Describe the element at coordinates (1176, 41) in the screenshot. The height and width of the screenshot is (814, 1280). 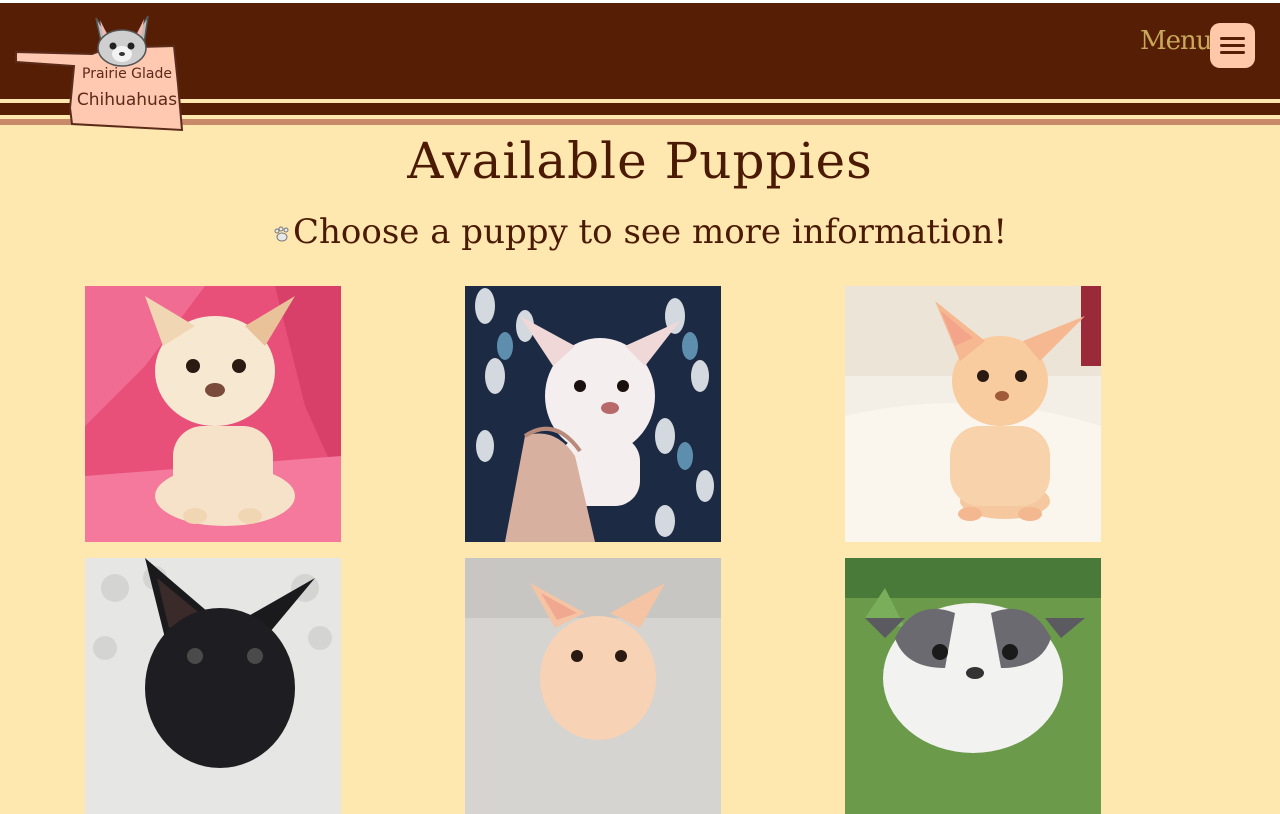
I see `menu-label: Menu` at that location.